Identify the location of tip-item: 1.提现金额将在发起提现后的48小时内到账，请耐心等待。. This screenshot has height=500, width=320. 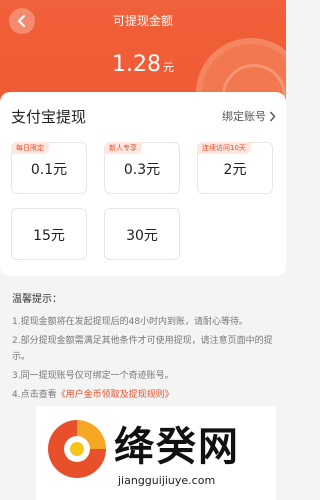
(130, 322).